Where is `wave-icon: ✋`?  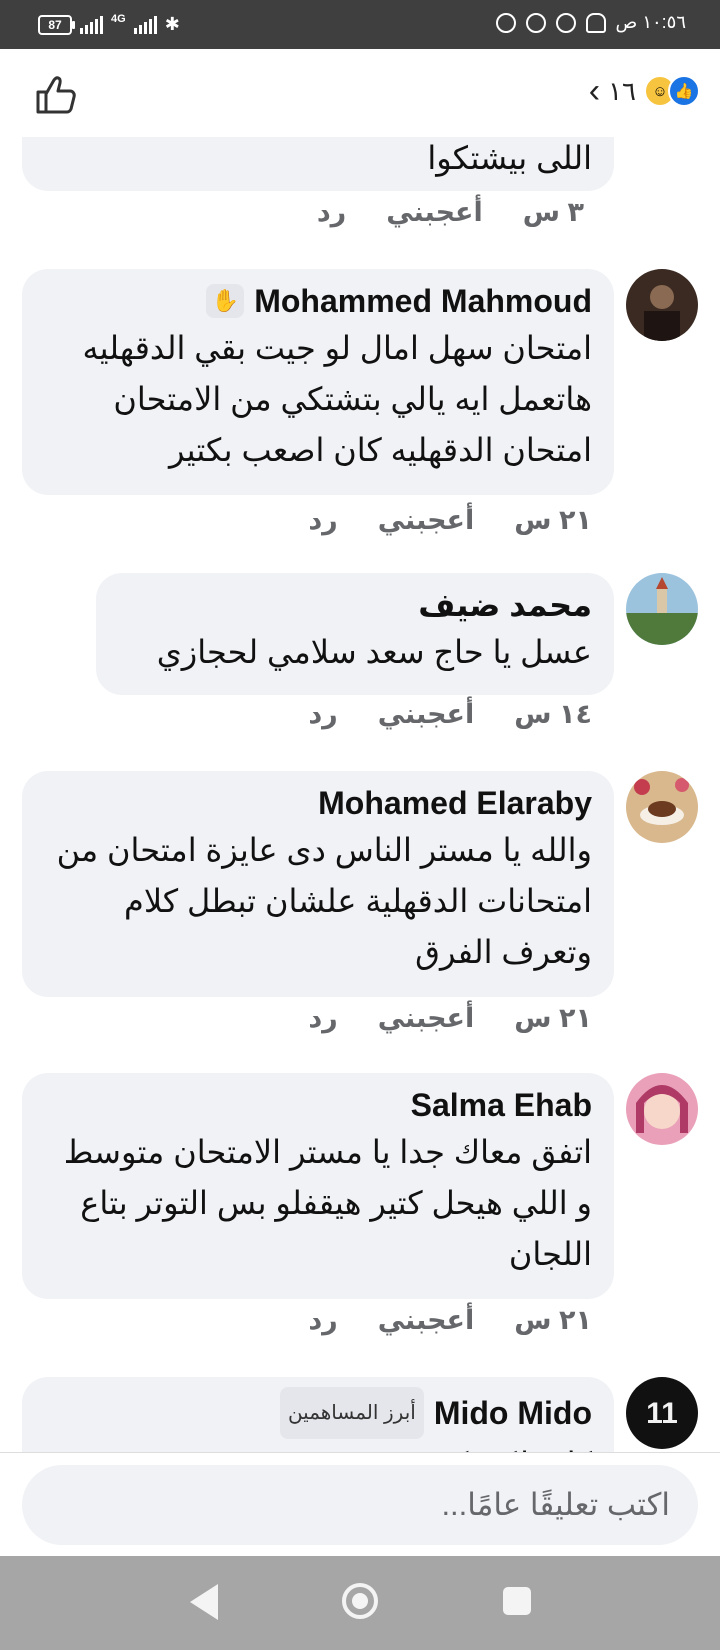 wave-icon: ✋ is located at coordinates (225, 301).